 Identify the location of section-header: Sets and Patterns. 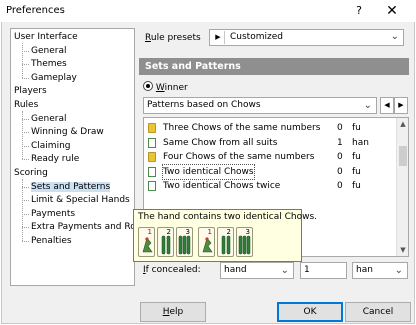
(274, 66).